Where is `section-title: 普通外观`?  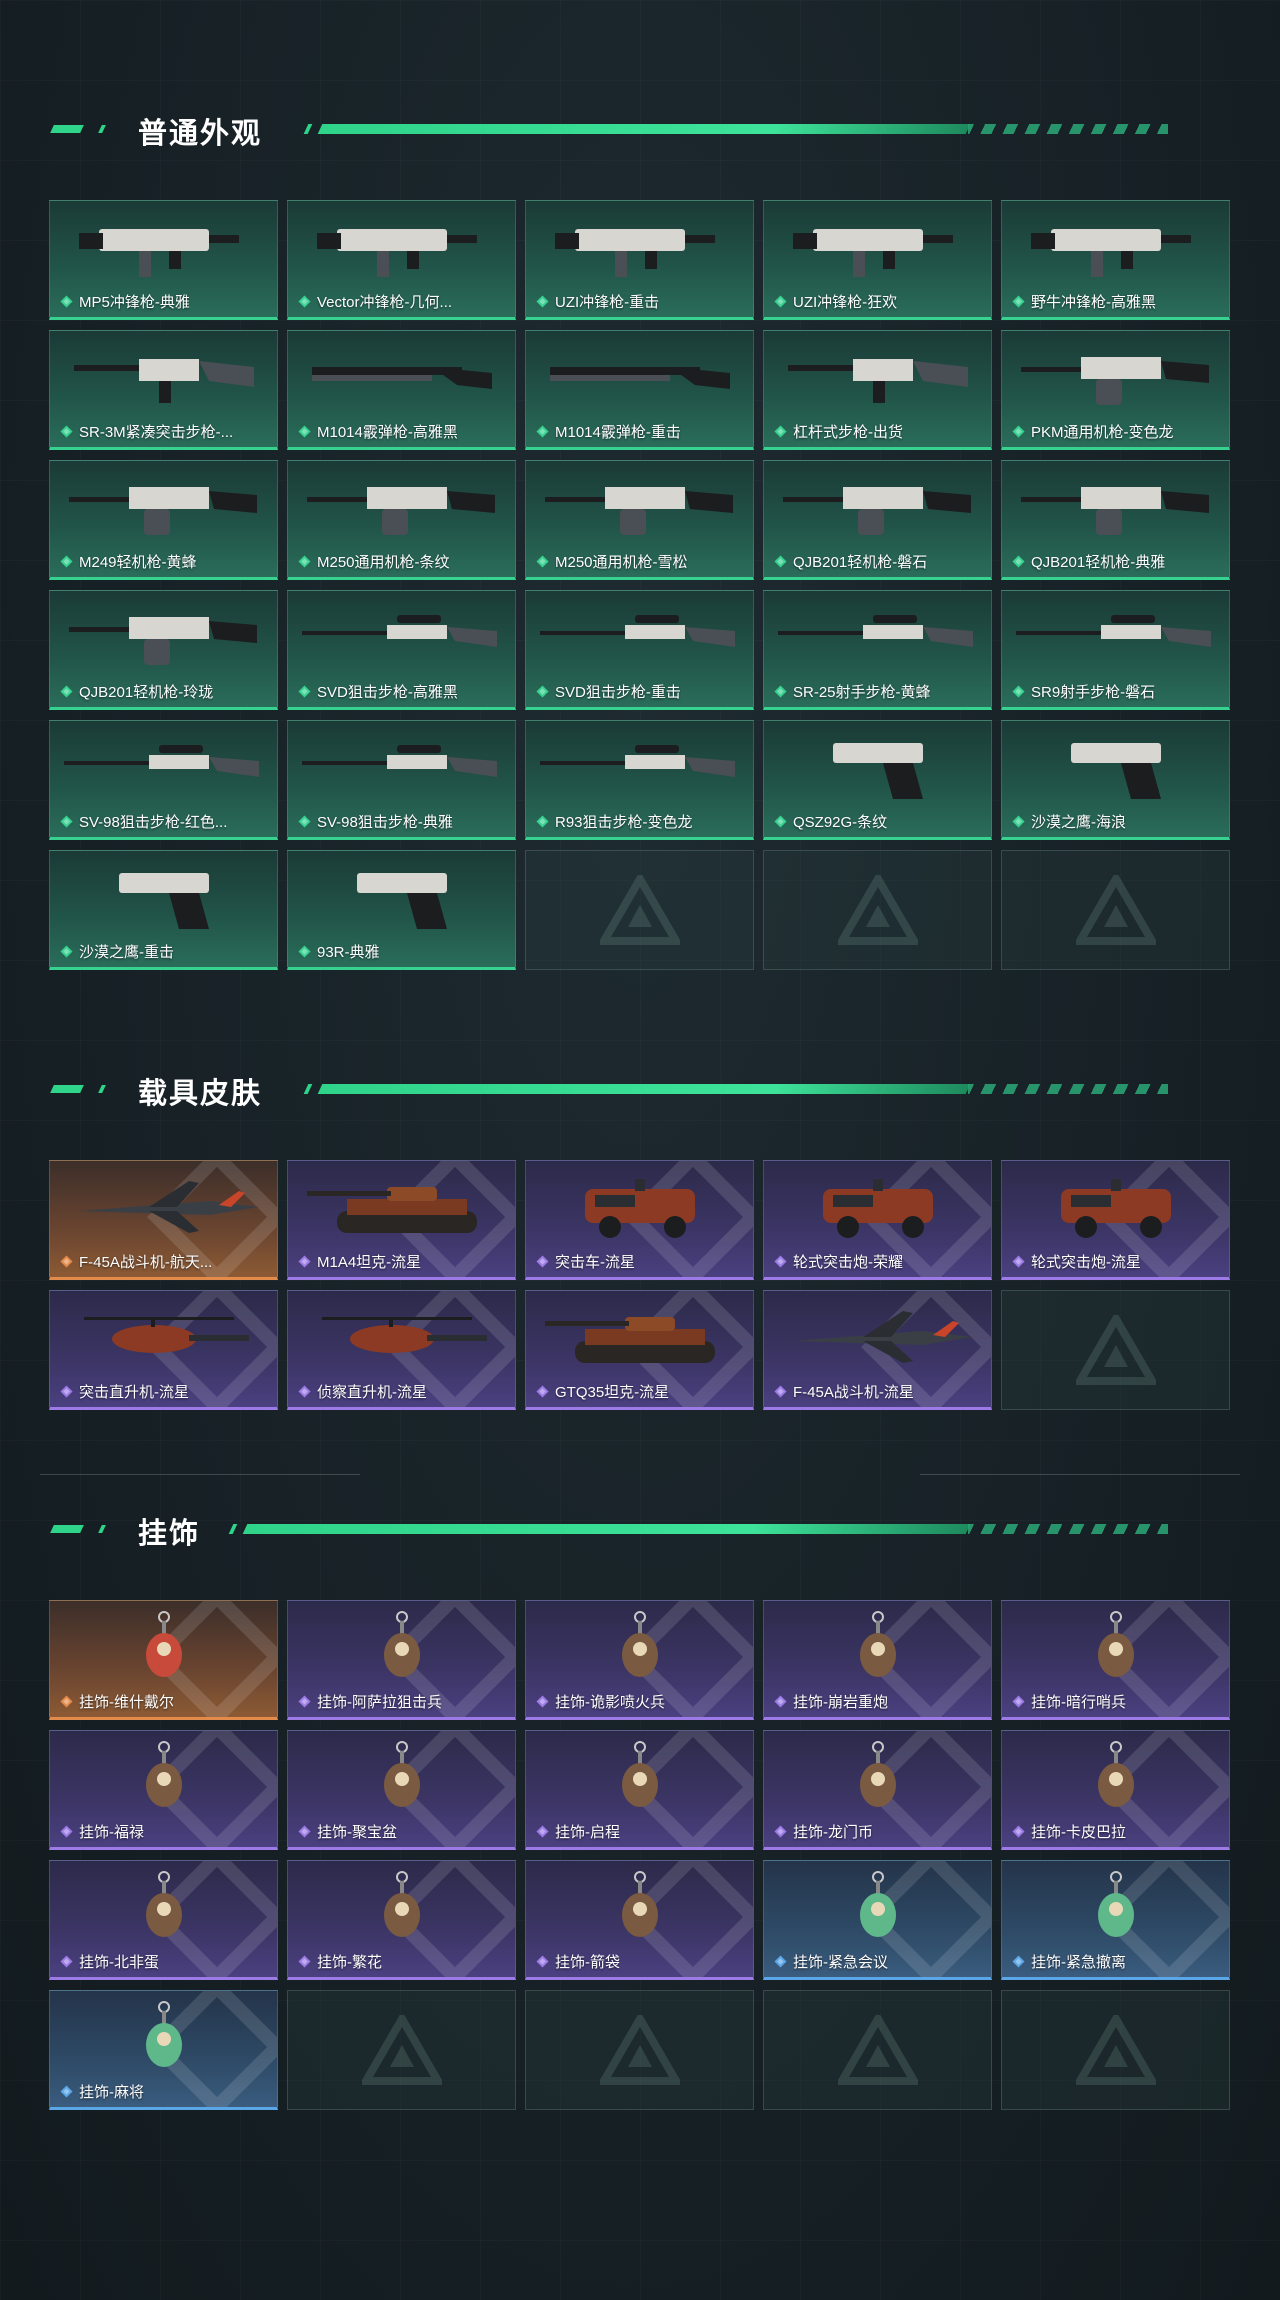
section-title: 普通外观 is located at coordinates (200, 134).